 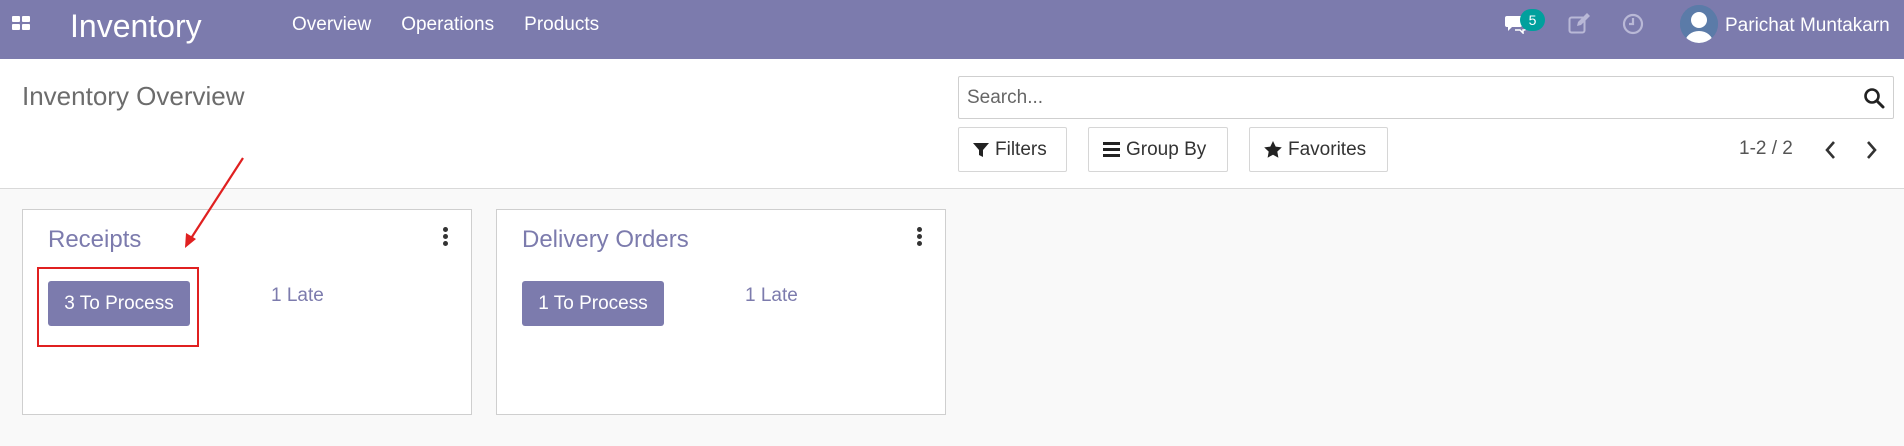 I want to click on app-title: Inventory, so click(x=136, y=26).